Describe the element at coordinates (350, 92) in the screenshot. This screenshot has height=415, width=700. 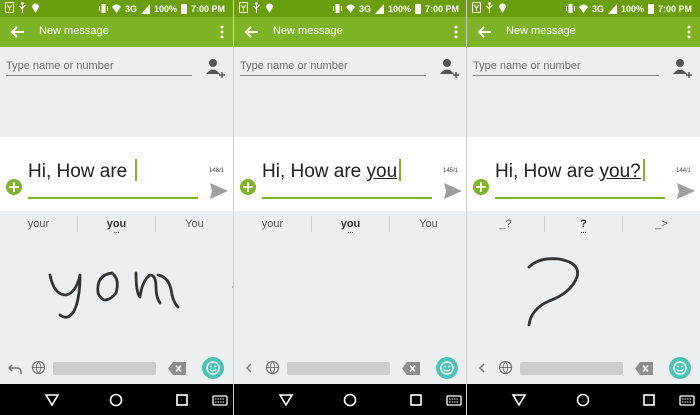
I see `recipient-section: Type name or number` at that location.